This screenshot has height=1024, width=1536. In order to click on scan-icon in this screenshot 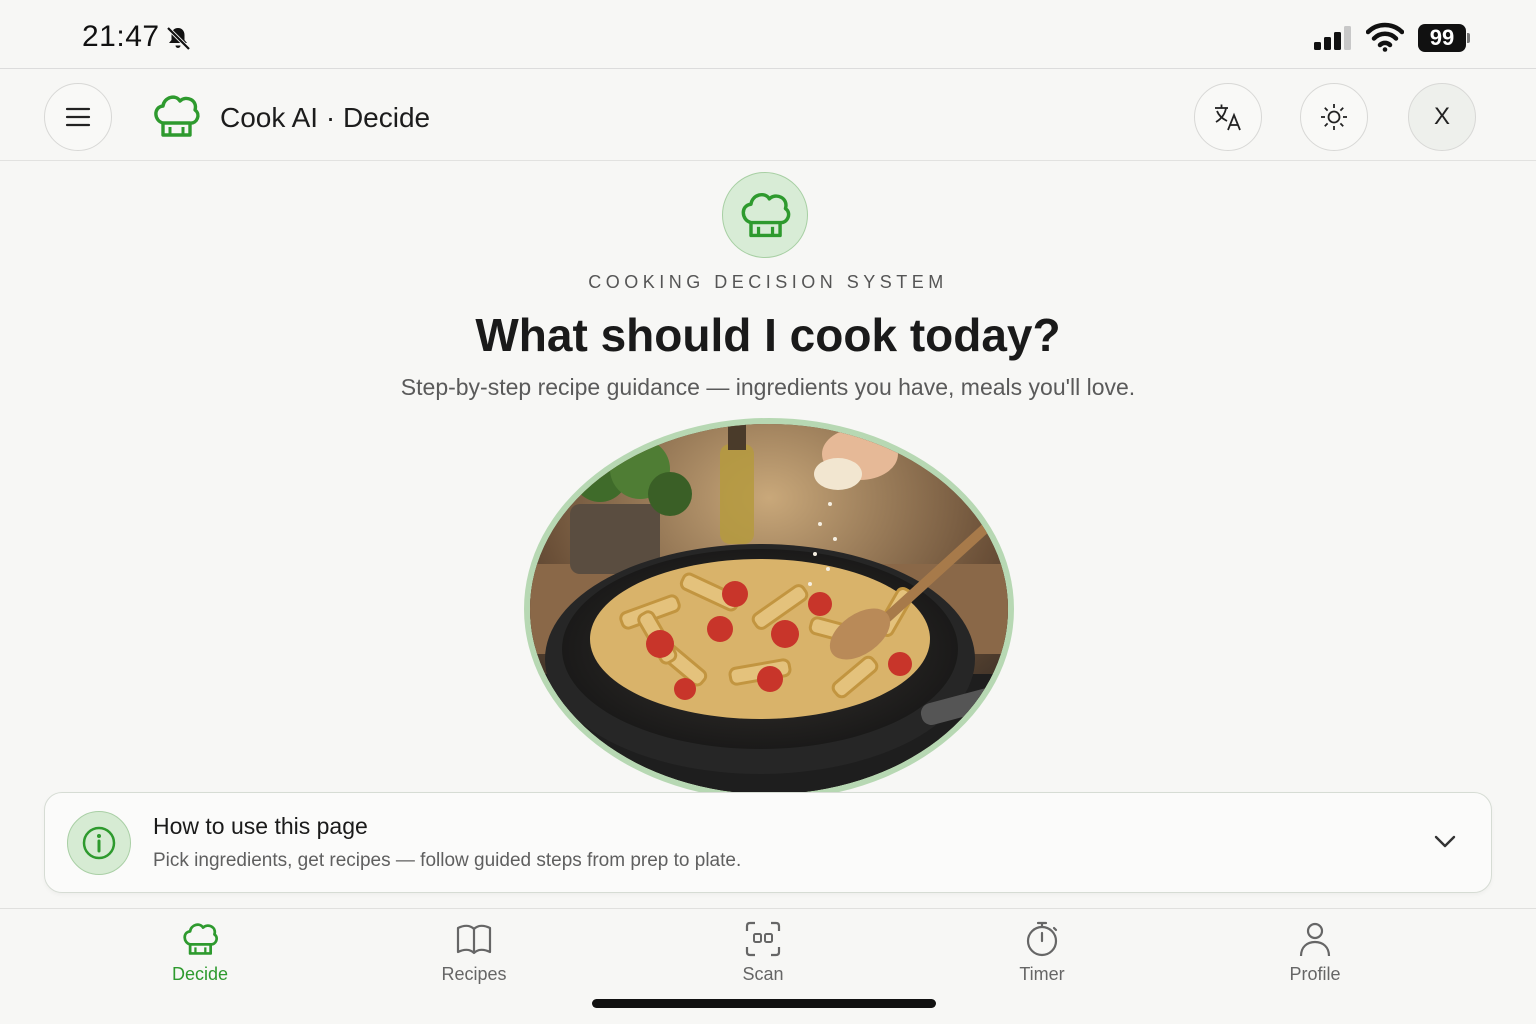, I will do `click(763, 939)`.